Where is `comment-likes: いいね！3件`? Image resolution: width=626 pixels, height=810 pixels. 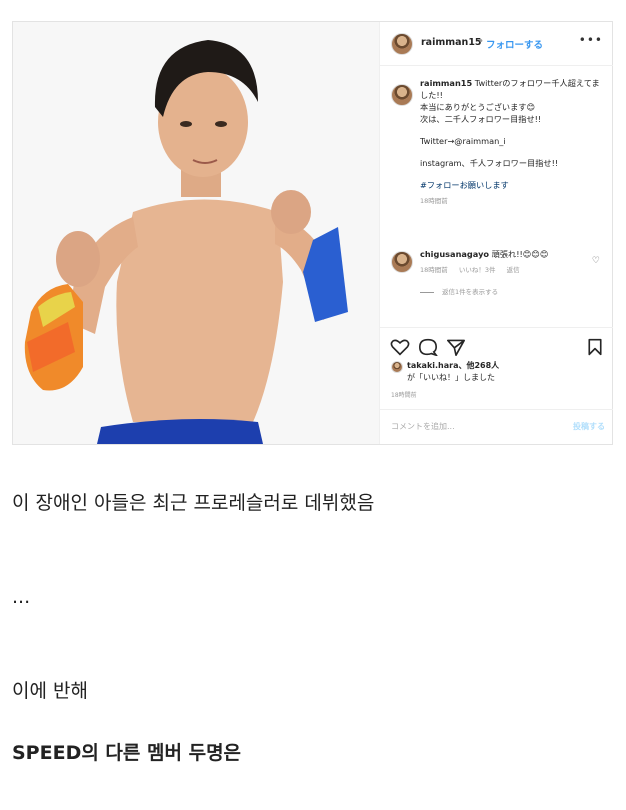 comment-likes: いいね！3件 is located at coordinates (477, 270).